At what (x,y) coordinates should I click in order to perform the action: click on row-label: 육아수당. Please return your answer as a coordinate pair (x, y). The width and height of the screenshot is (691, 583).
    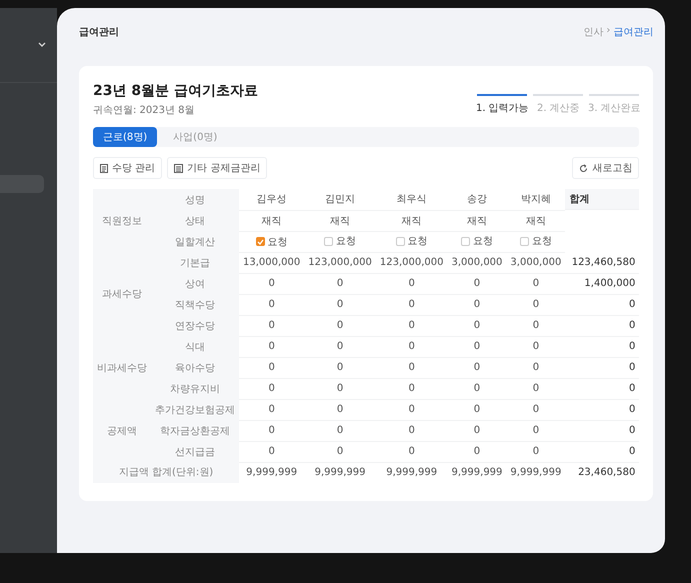
    Looking at the image, I should click on (195, 367).